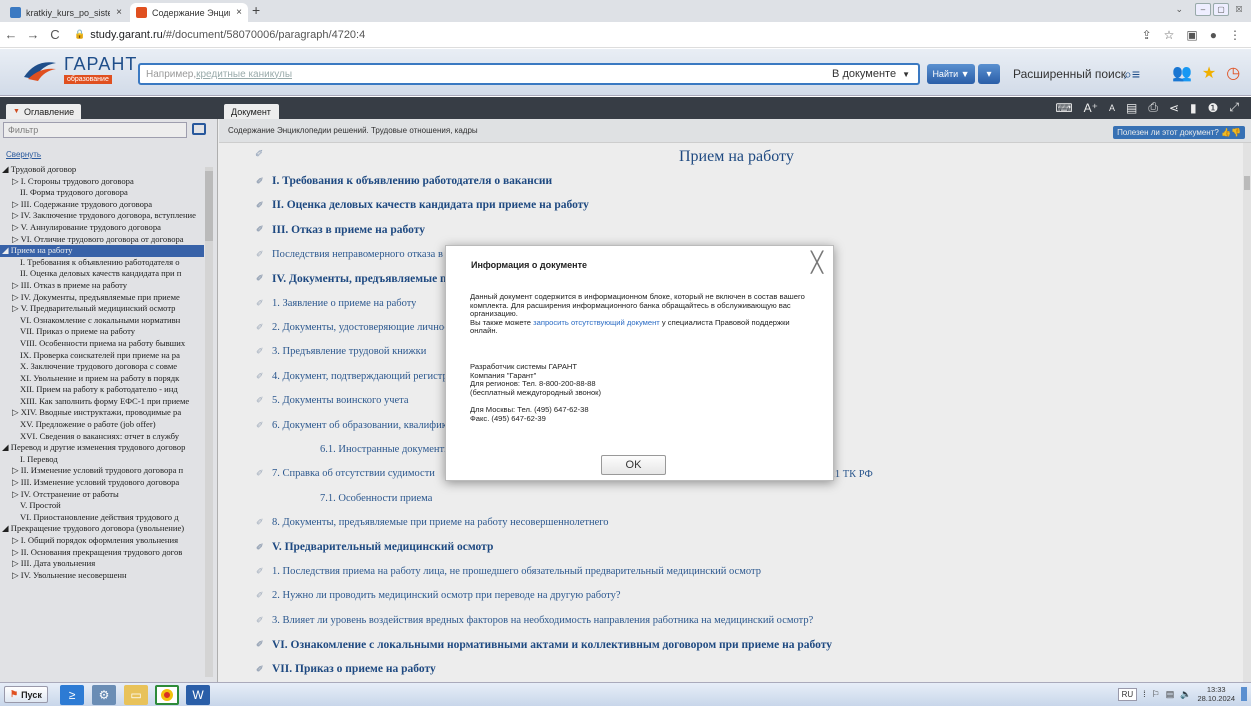 The height and width of the screenshot is (706, 1251). Describe the element at coordinates (167, 695) in the screenshot. I see `chrome-icon` at that location.